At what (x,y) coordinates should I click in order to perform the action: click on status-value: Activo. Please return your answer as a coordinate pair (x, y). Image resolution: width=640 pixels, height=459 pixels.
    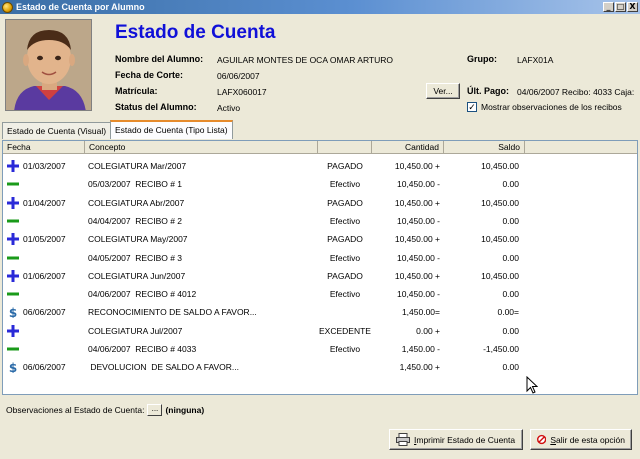
    Looking at the image, I should click on (229, 108).